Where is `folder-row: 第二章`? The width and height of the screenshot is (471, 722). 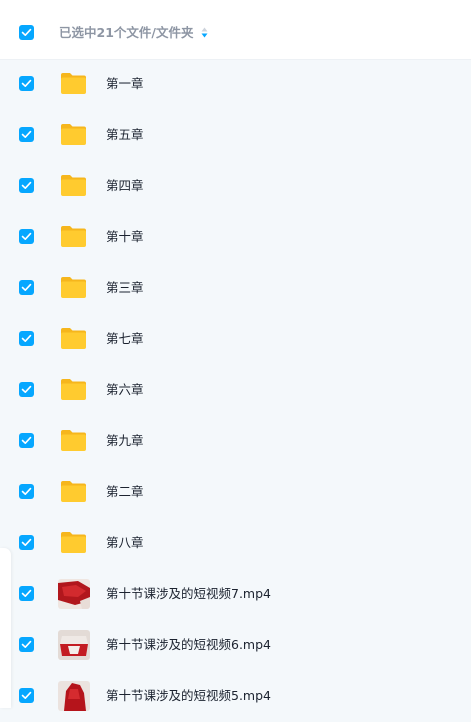
folder-row: 第二章 is located at coordinates (235, 492).